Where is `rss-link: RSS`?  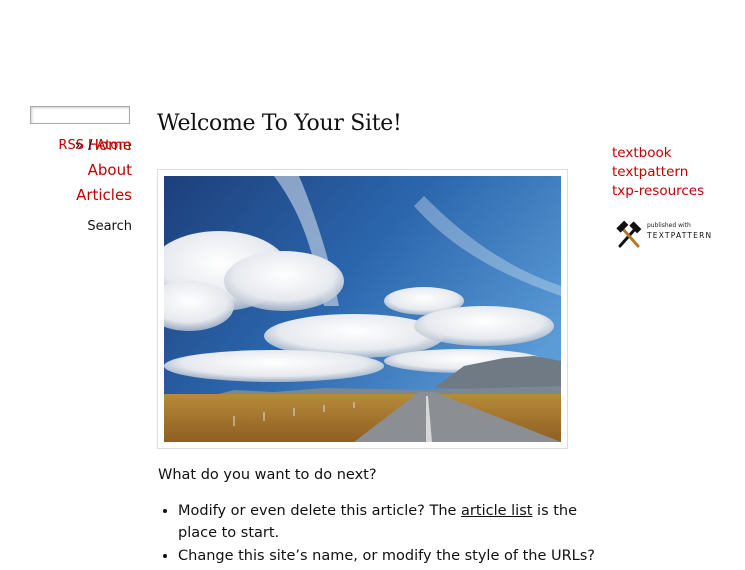
rss-link: RSS is located at coordinates (71, 145).